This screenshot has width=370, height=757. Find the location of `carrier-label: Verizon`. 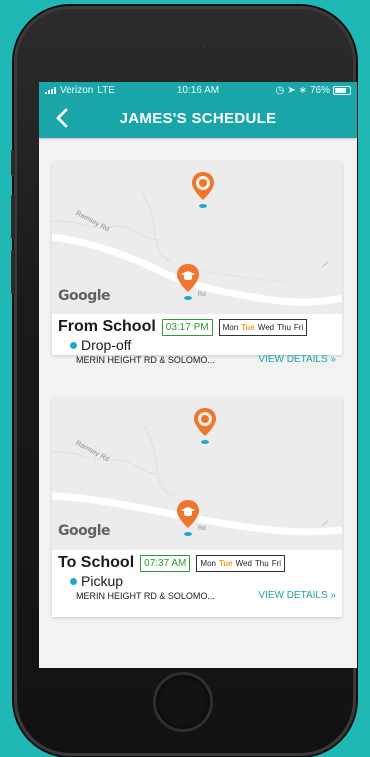

carrier-label: Verizon is located at coordinates (77, 90).